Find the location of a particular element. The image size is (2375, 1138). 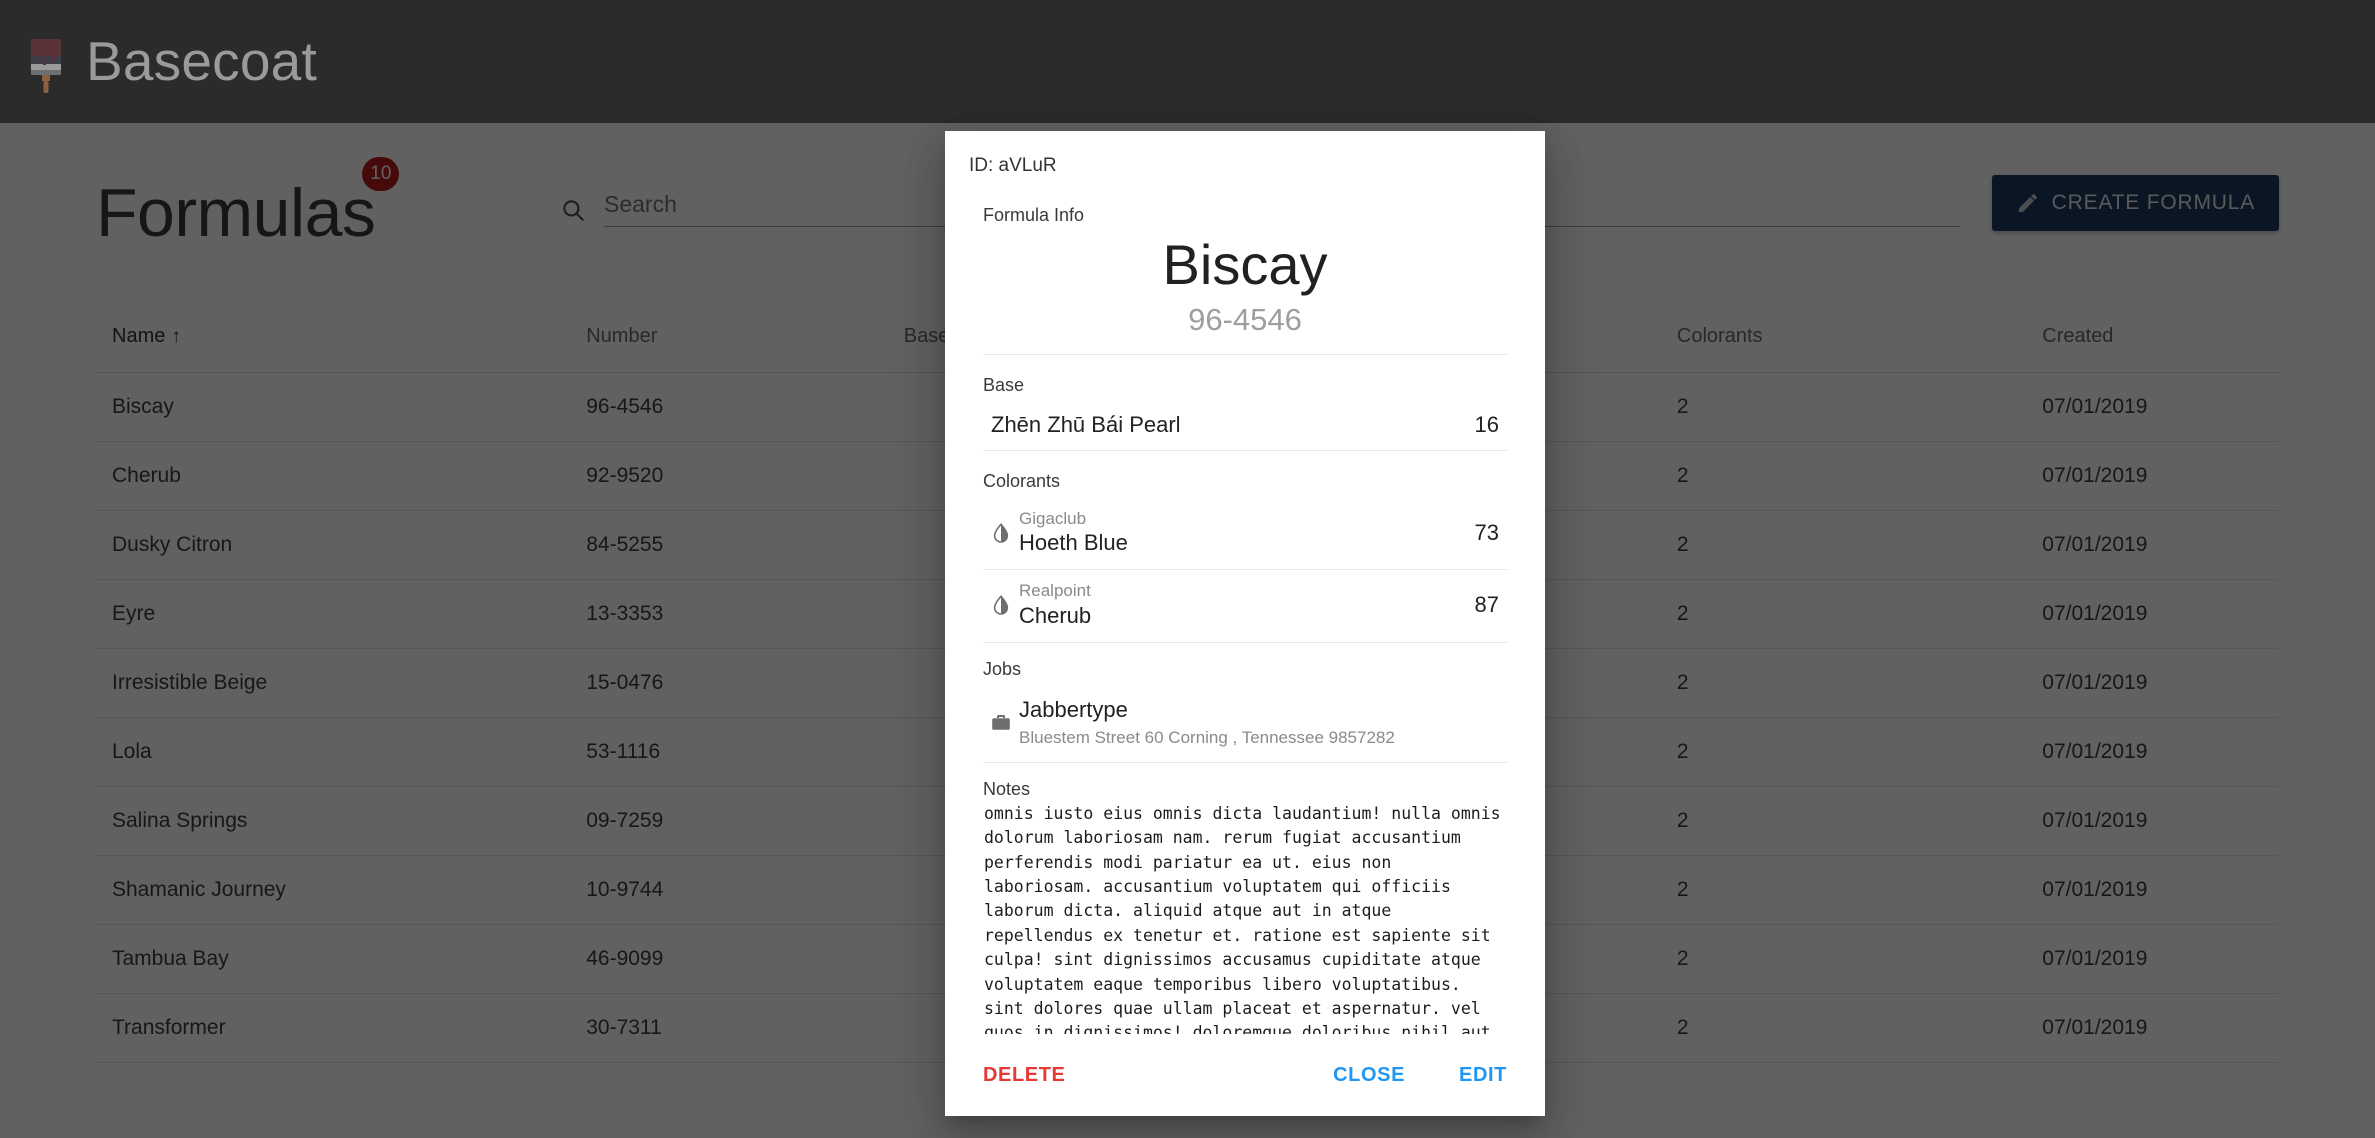

formula-name: Biscay is located at coordinates (1245, 264).